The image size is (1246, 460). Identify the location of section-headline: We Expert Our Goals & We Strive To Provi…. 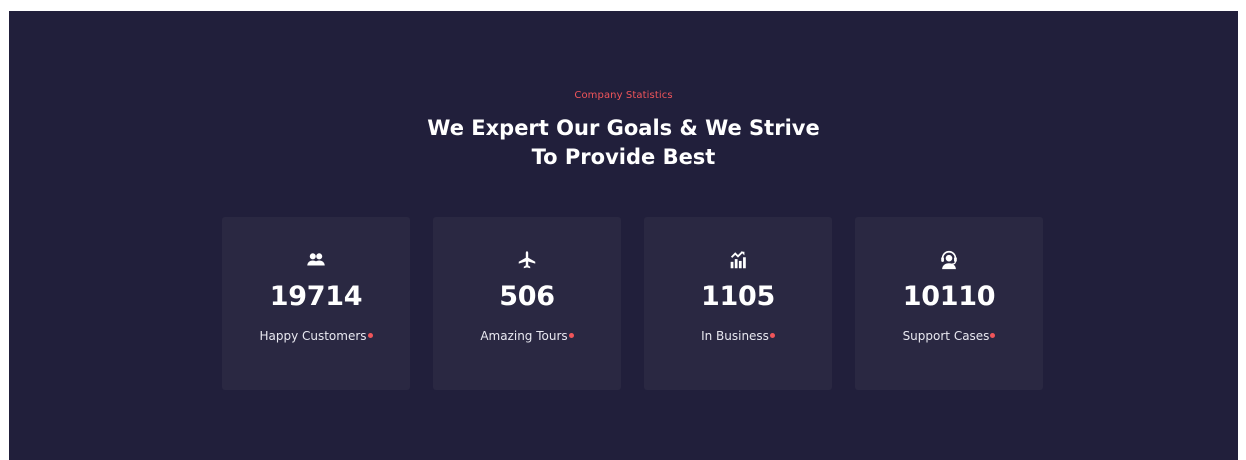
(623, 143).